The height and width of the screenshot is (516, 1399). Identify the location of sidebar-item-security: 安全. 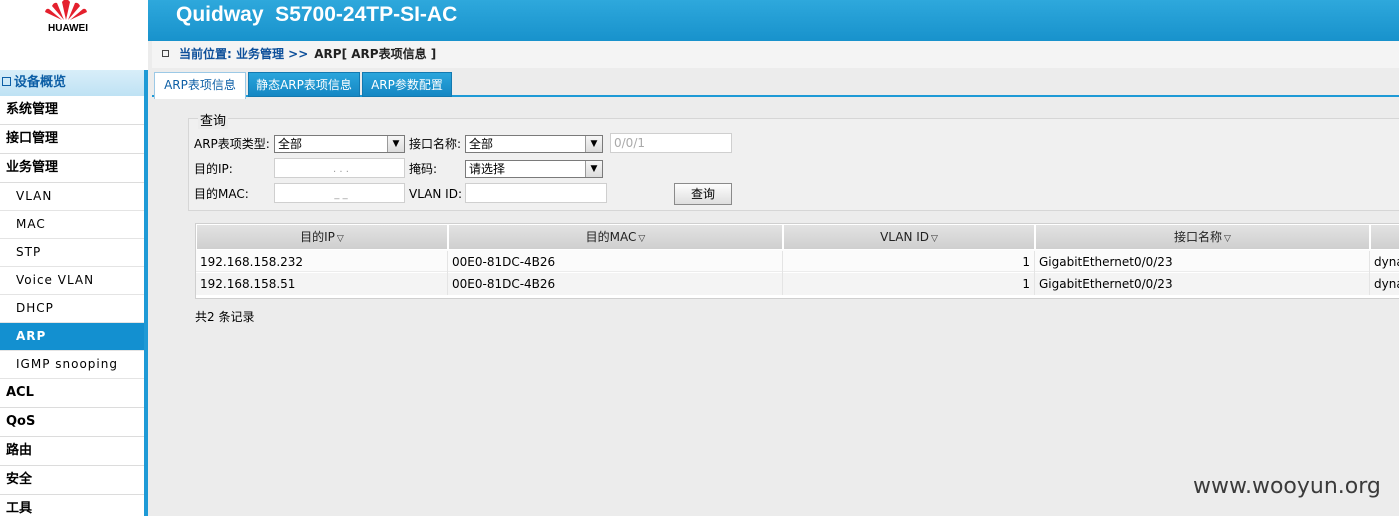
(72, 480).